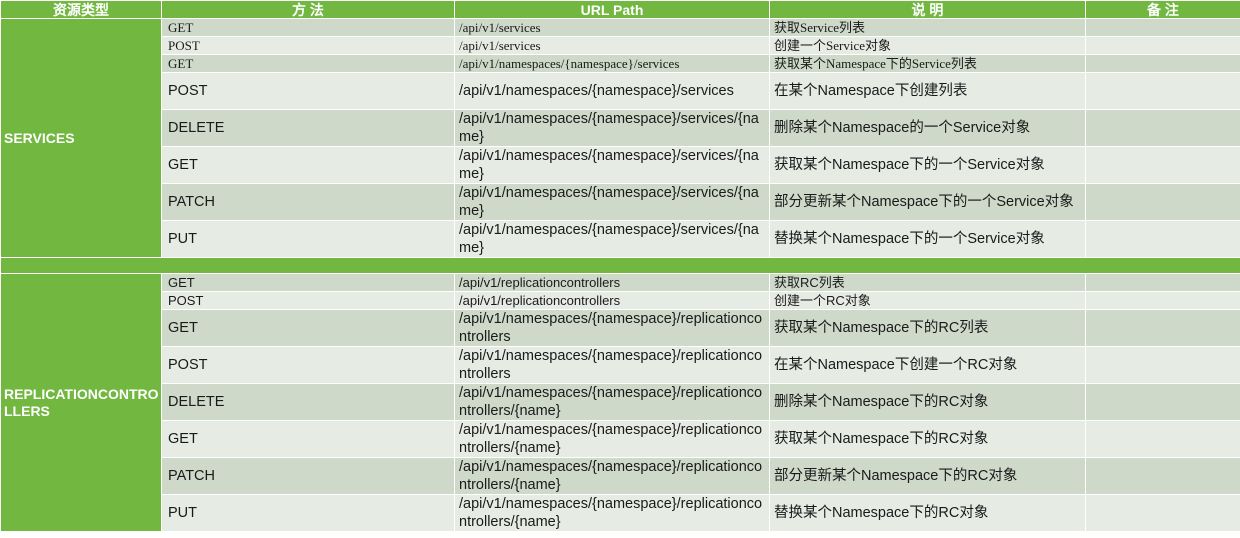 The width and height of the screenshot is (1240, 538). What do you see at coordinates (927, 282) in the screenshot?
I see `description-cell: 获取RC列表` at bounding box center [927, 282].